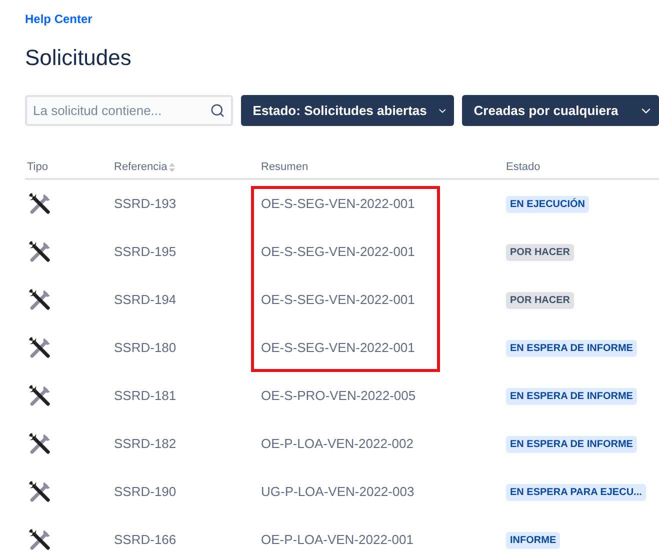  I want to click on status-lozenge: EN EJECUCIÓN, so click(548, 204).